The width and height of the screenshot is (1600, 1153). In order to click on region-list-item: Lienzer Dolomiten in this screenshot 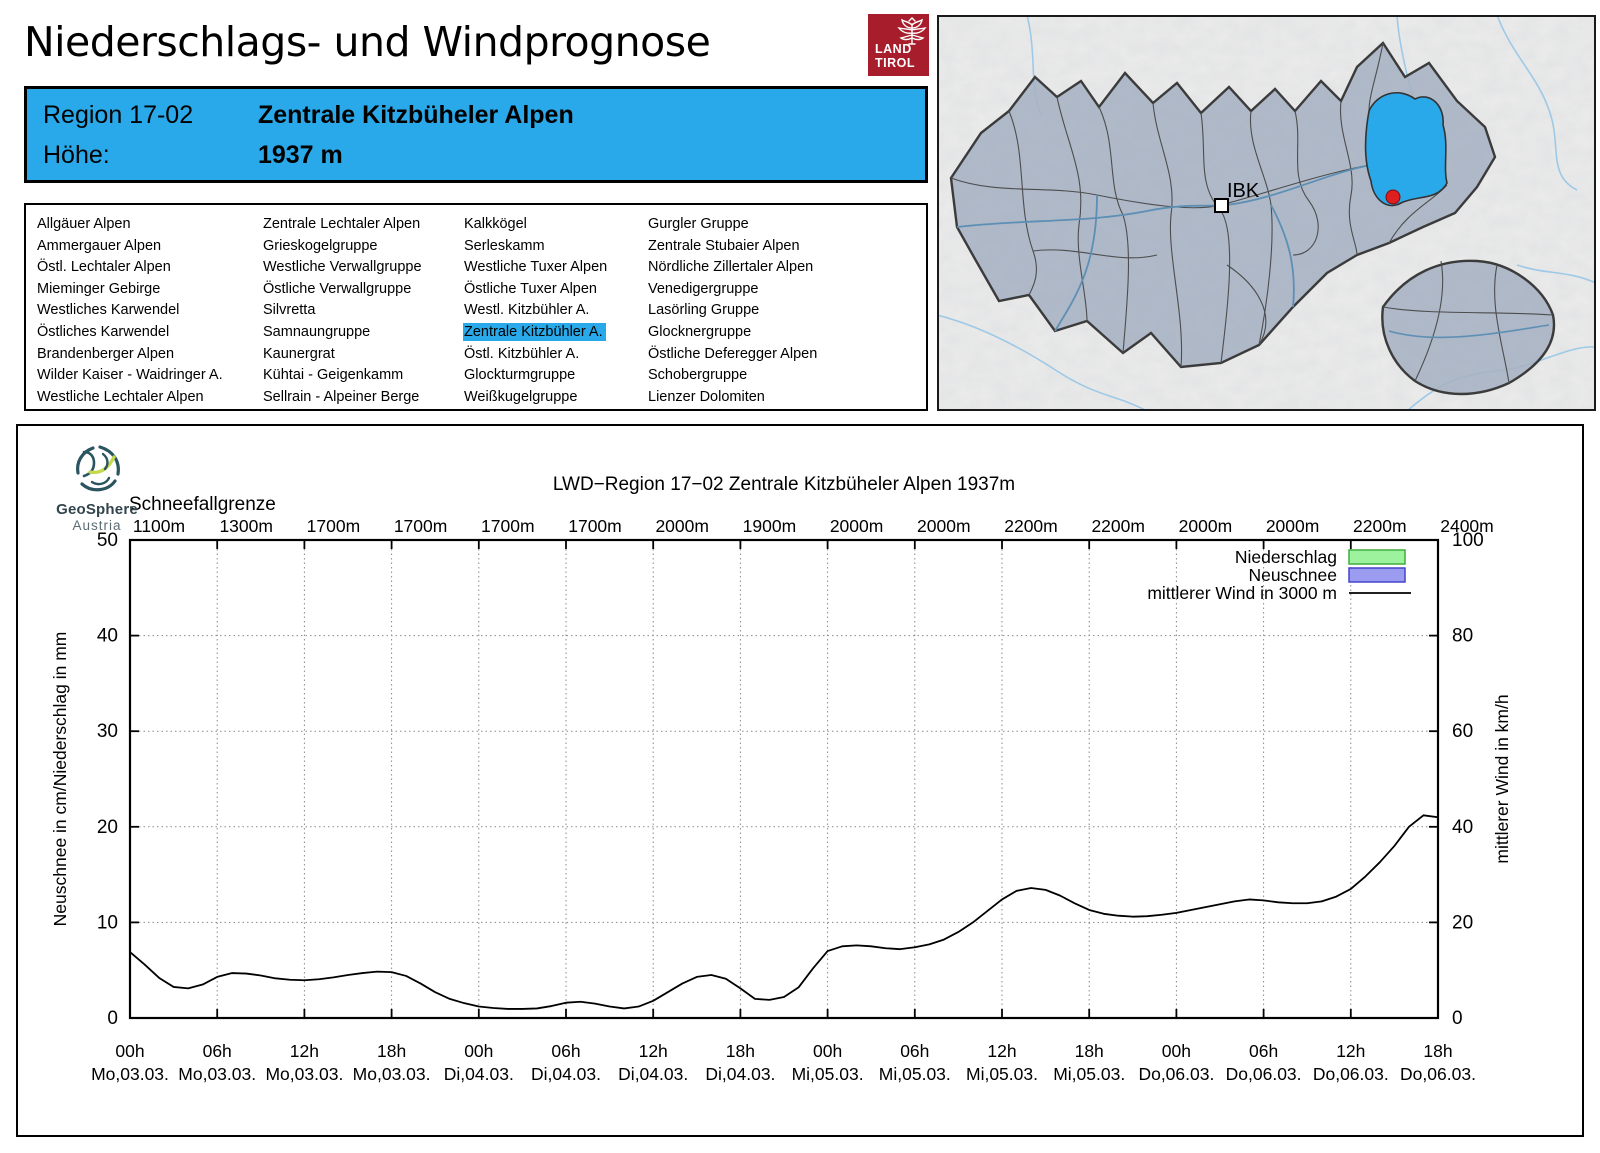, I will do `click(733, 398)`.